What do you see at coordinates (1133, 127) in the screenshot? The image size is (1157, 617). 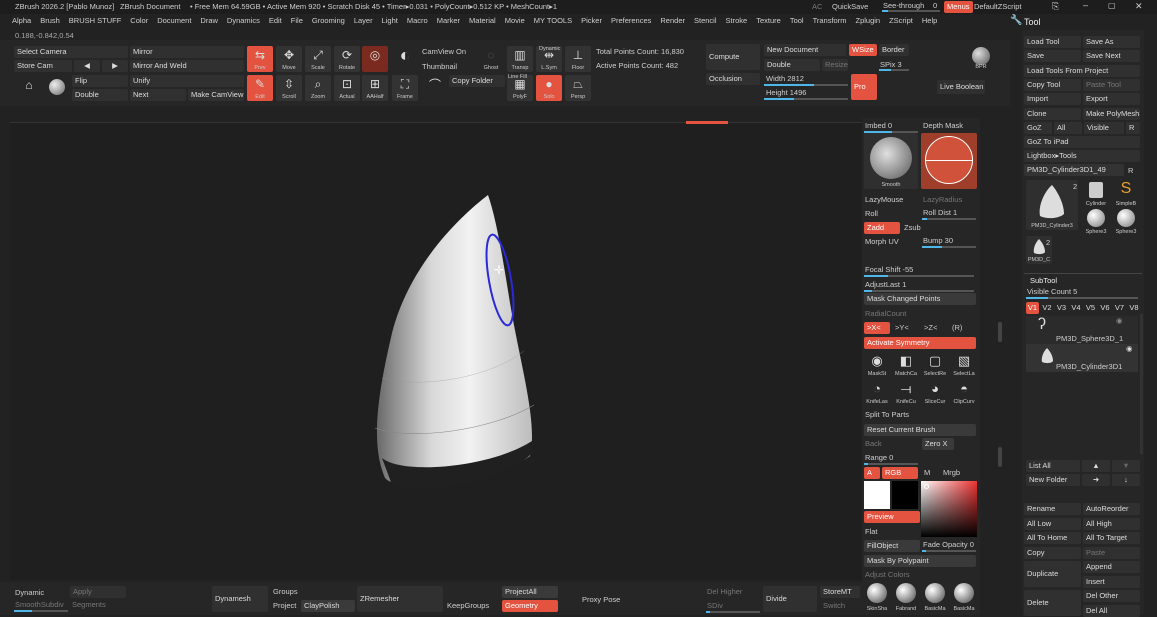 I see `r-button: R` at bounding box center [1133, 127].